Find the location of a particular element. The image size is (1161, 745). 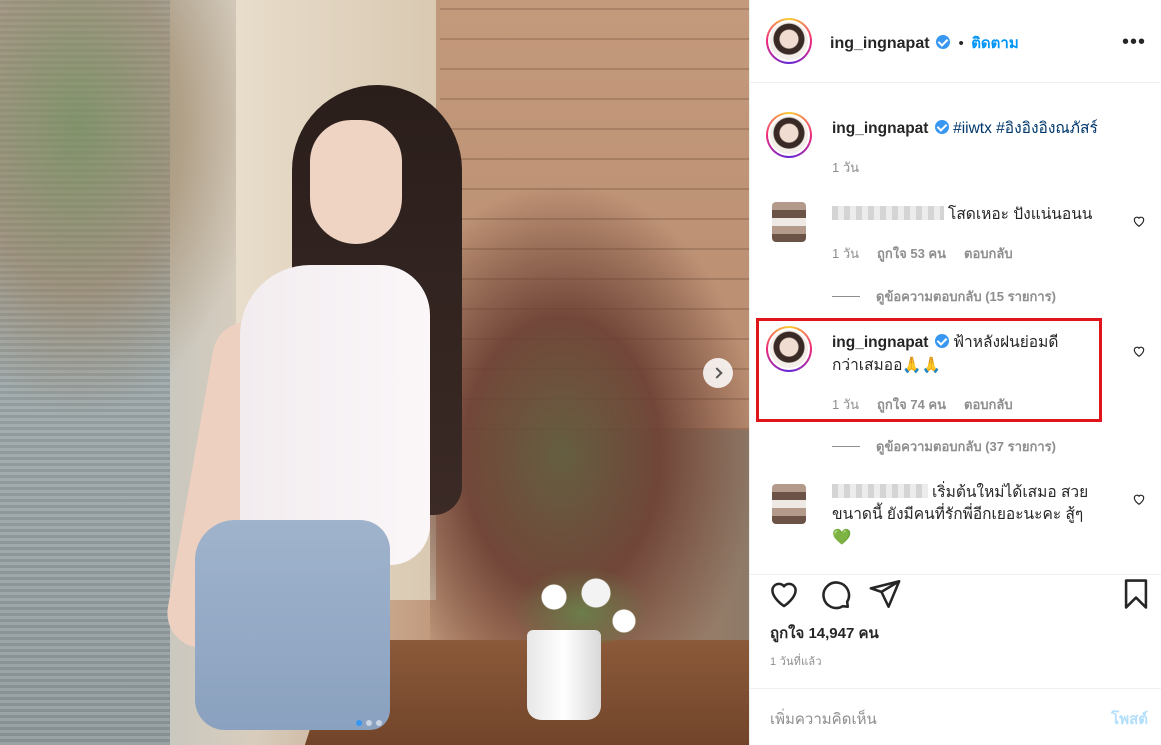

hashtag-link: #อิงอิงอิงณภัสร์ is located at coordinates (1047, 128).